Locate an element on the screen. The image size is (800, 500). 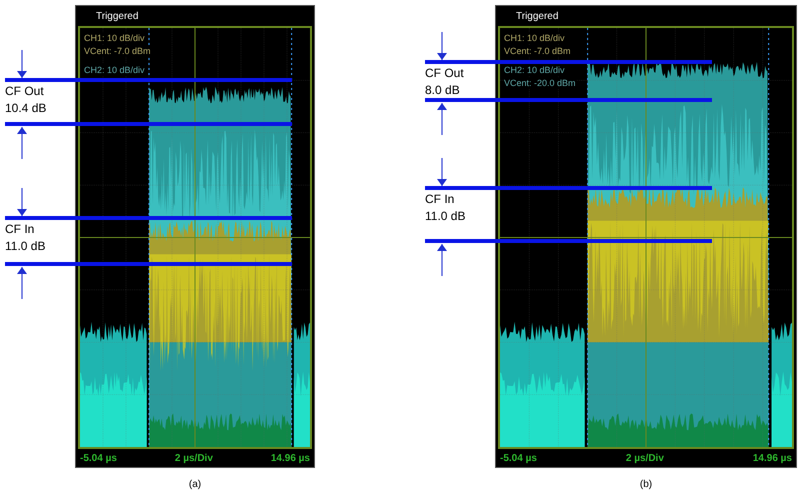
figure-caption: (a) is located at coordinates (195, 485).